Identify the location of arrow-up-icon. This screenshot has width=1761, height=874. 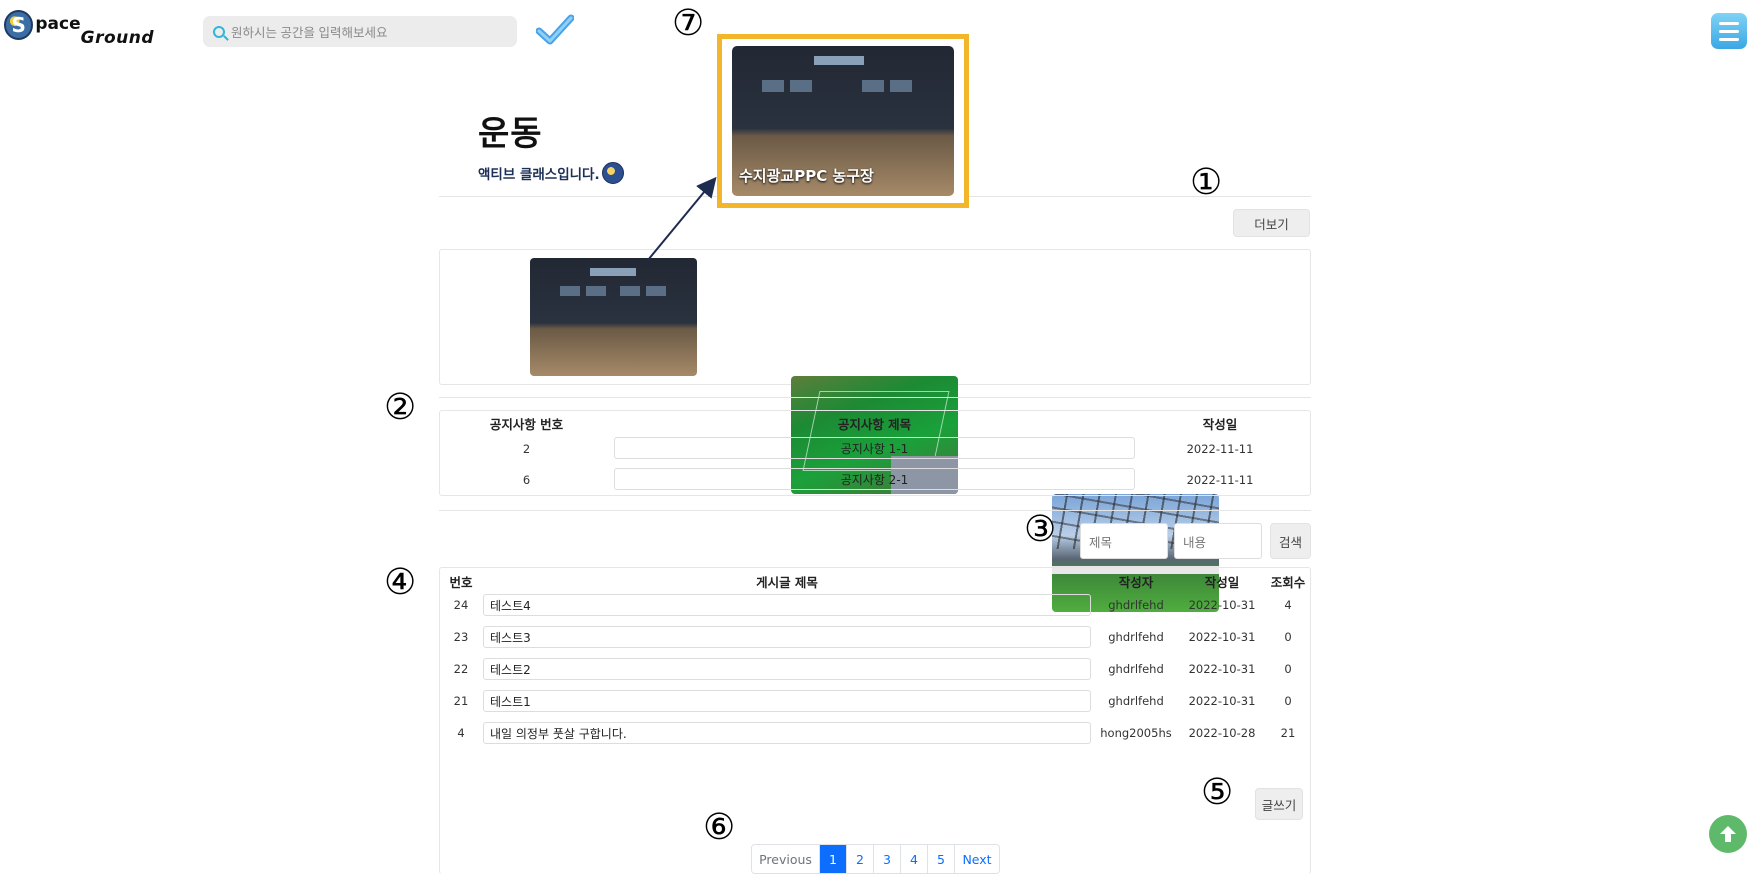
(1728, 834).